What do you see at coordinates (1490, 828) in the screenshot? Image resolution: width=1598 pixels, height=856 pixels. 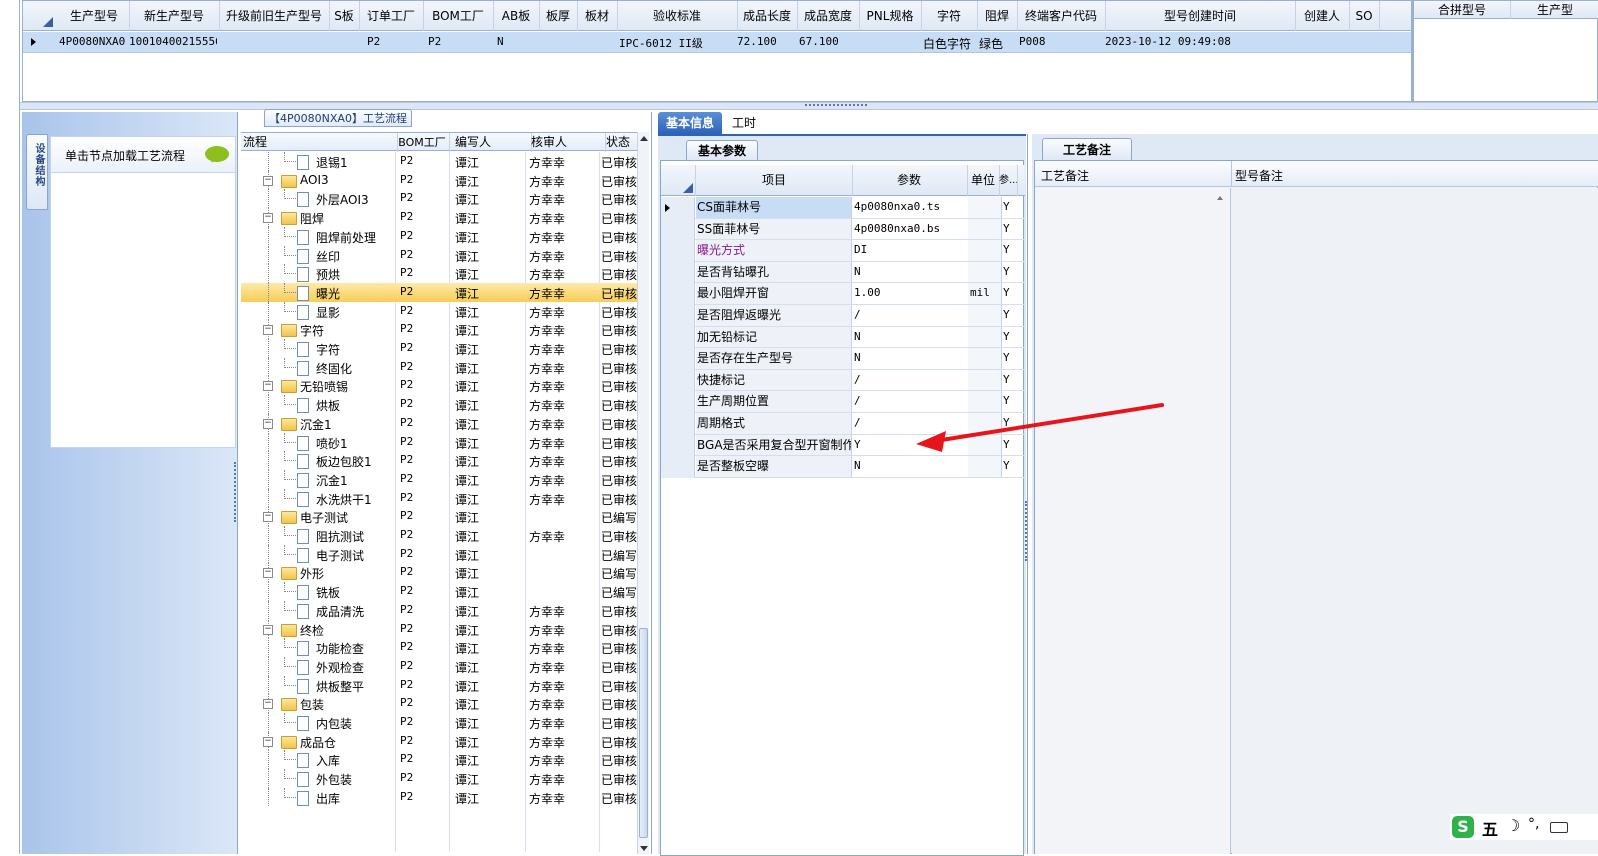 I see `ime-mode-text: 五` at bounding box center [1490, 828].